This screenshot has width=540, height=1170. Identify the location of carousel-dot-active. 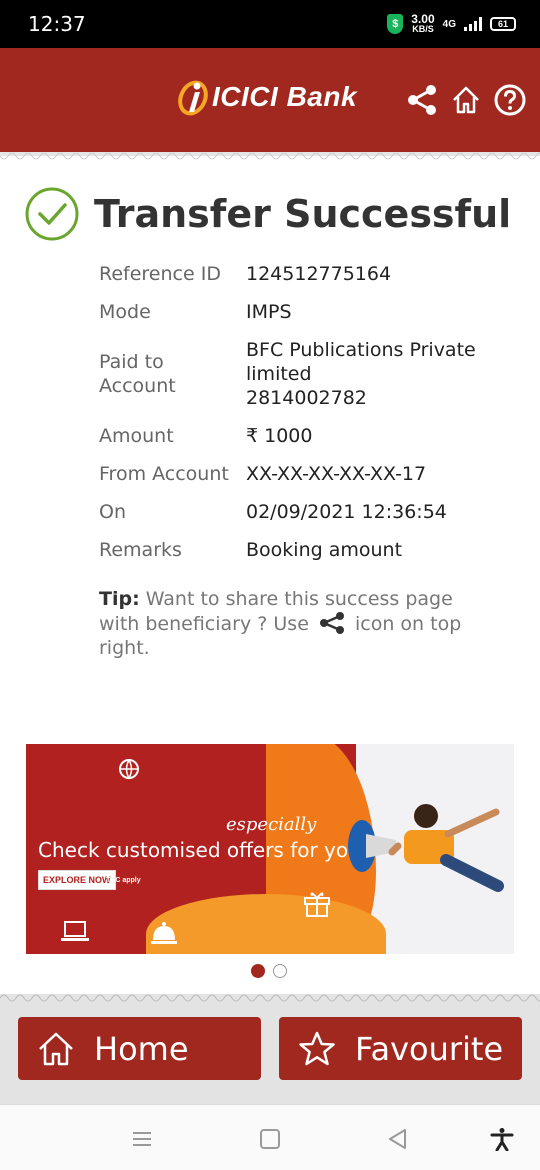
(258, 971).